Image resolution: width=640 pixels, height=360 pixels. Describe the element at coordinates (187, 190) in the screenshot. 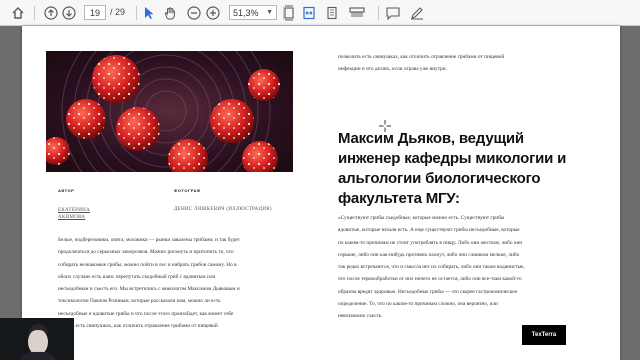

I see `photographer-label: ФОТОГРАФ` at that location.